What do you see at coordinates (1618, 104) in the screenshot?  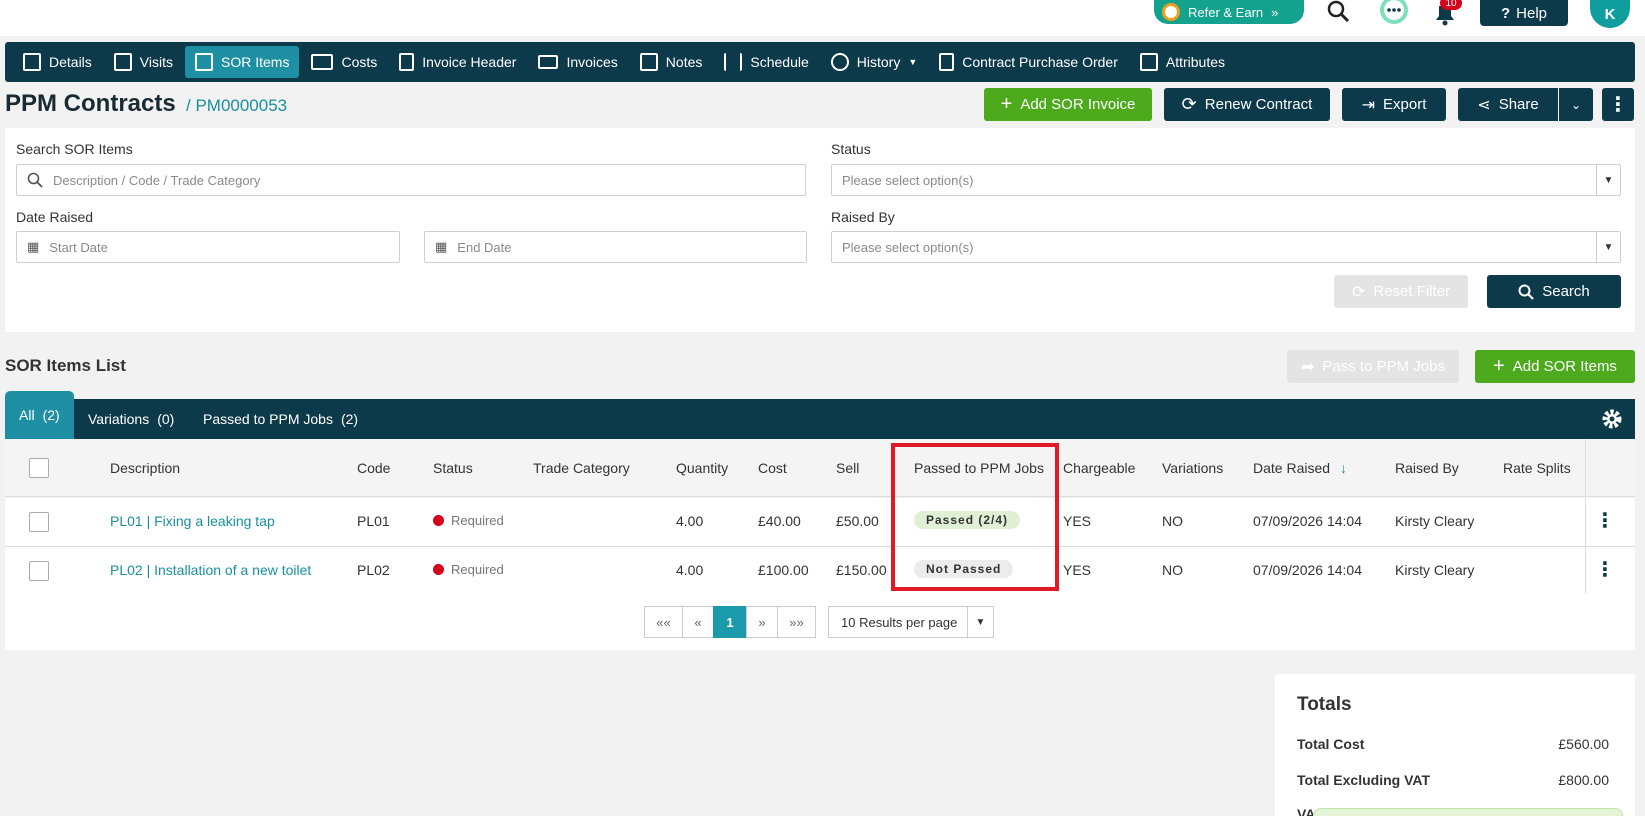 I see `more-actions-button: ⋮` at bounding box center [1618, 104].